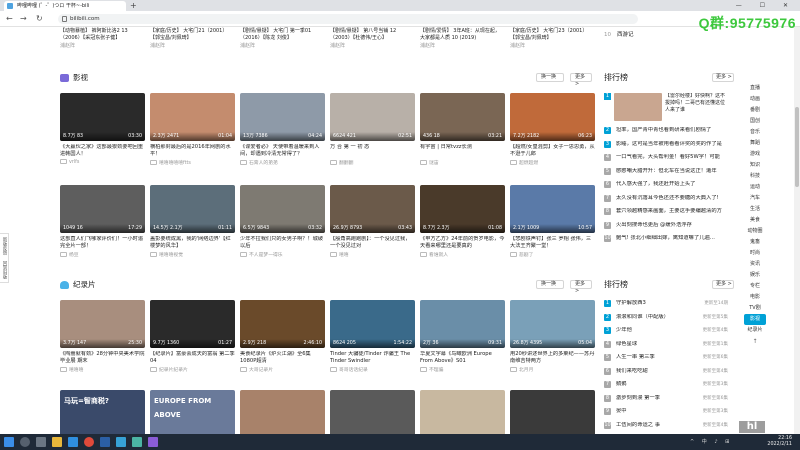 The width and height of the screenshot is (800, 450). Describe the element at coordinates (666, 227) in the screenshot. I see `ranking-item: 9 火出刻搜命也更后 @缓外浩浮存` at that location.